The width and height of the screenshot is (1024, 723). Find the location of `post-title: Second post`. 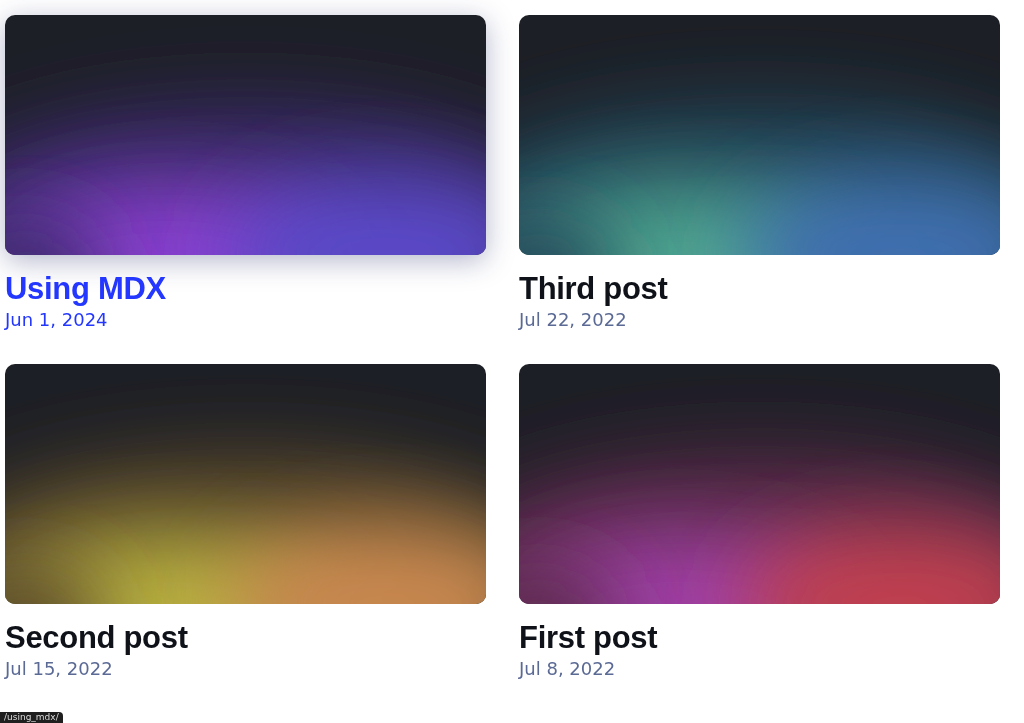

post-title: Second post is located at coordinates (97, 638).